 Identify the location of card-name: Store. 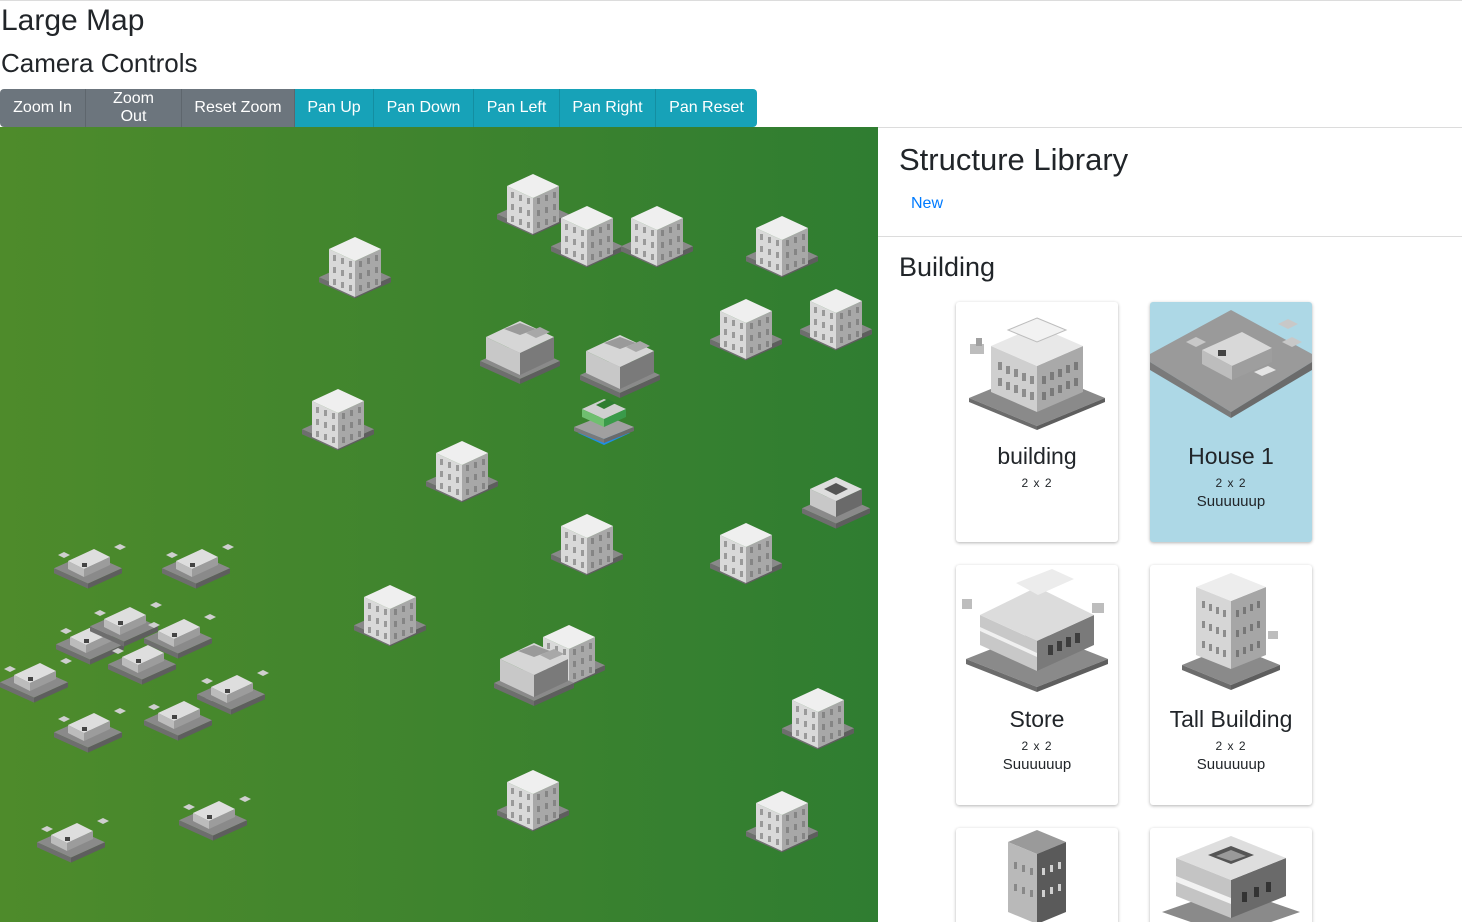
(1037, 719).